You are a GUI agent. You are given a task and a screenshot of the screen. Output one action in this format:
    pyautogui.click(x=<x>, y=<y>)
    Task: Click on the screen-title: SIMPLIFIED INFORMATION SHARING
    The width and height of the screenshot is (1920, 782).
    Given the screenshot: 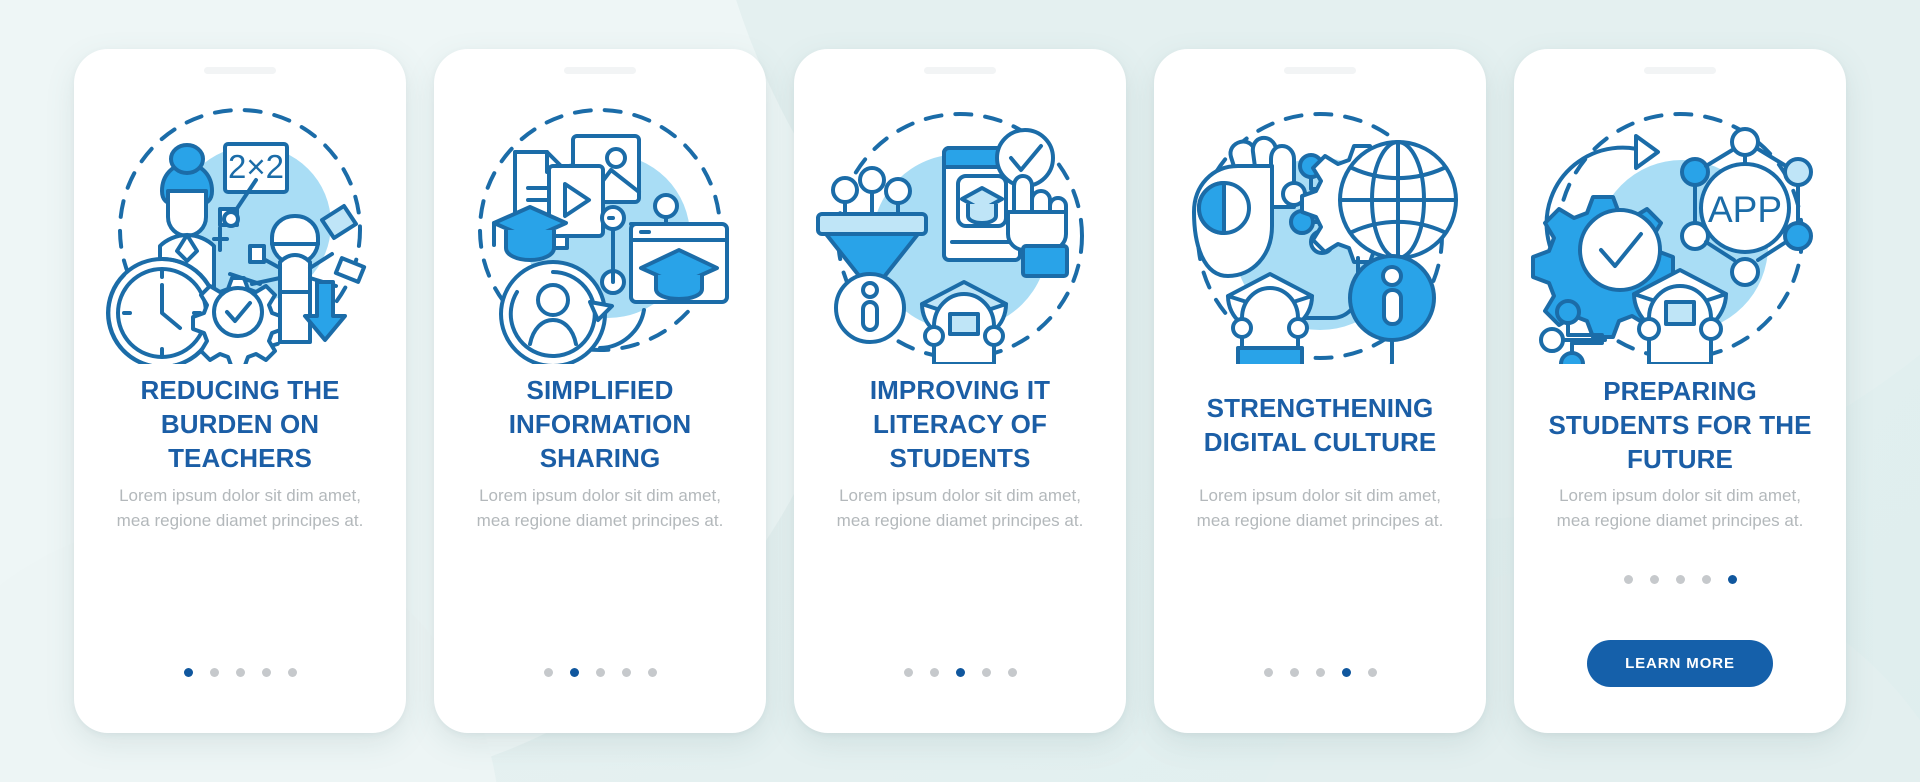 What is the action you would take?
    pyautogui.click(x=600, y=424)
    